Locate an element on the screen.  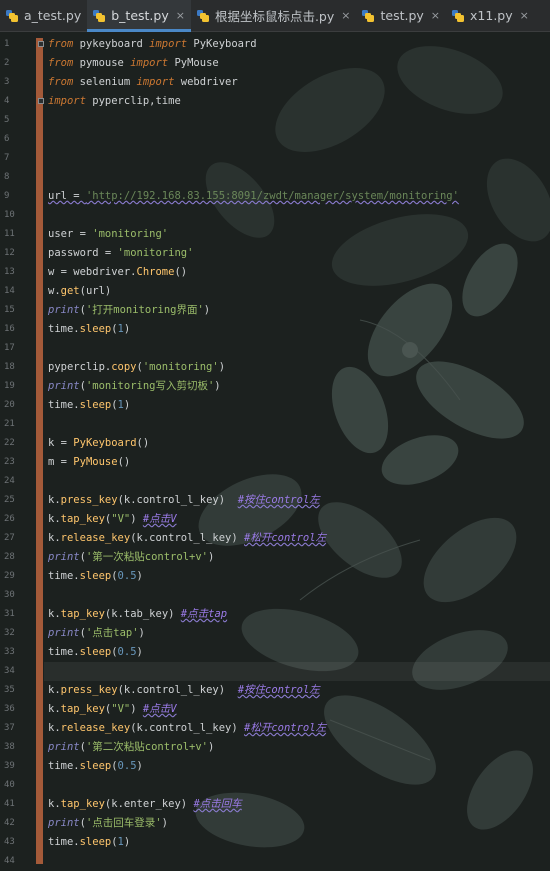
line-number: 25 is located at coordinates (9, 500).